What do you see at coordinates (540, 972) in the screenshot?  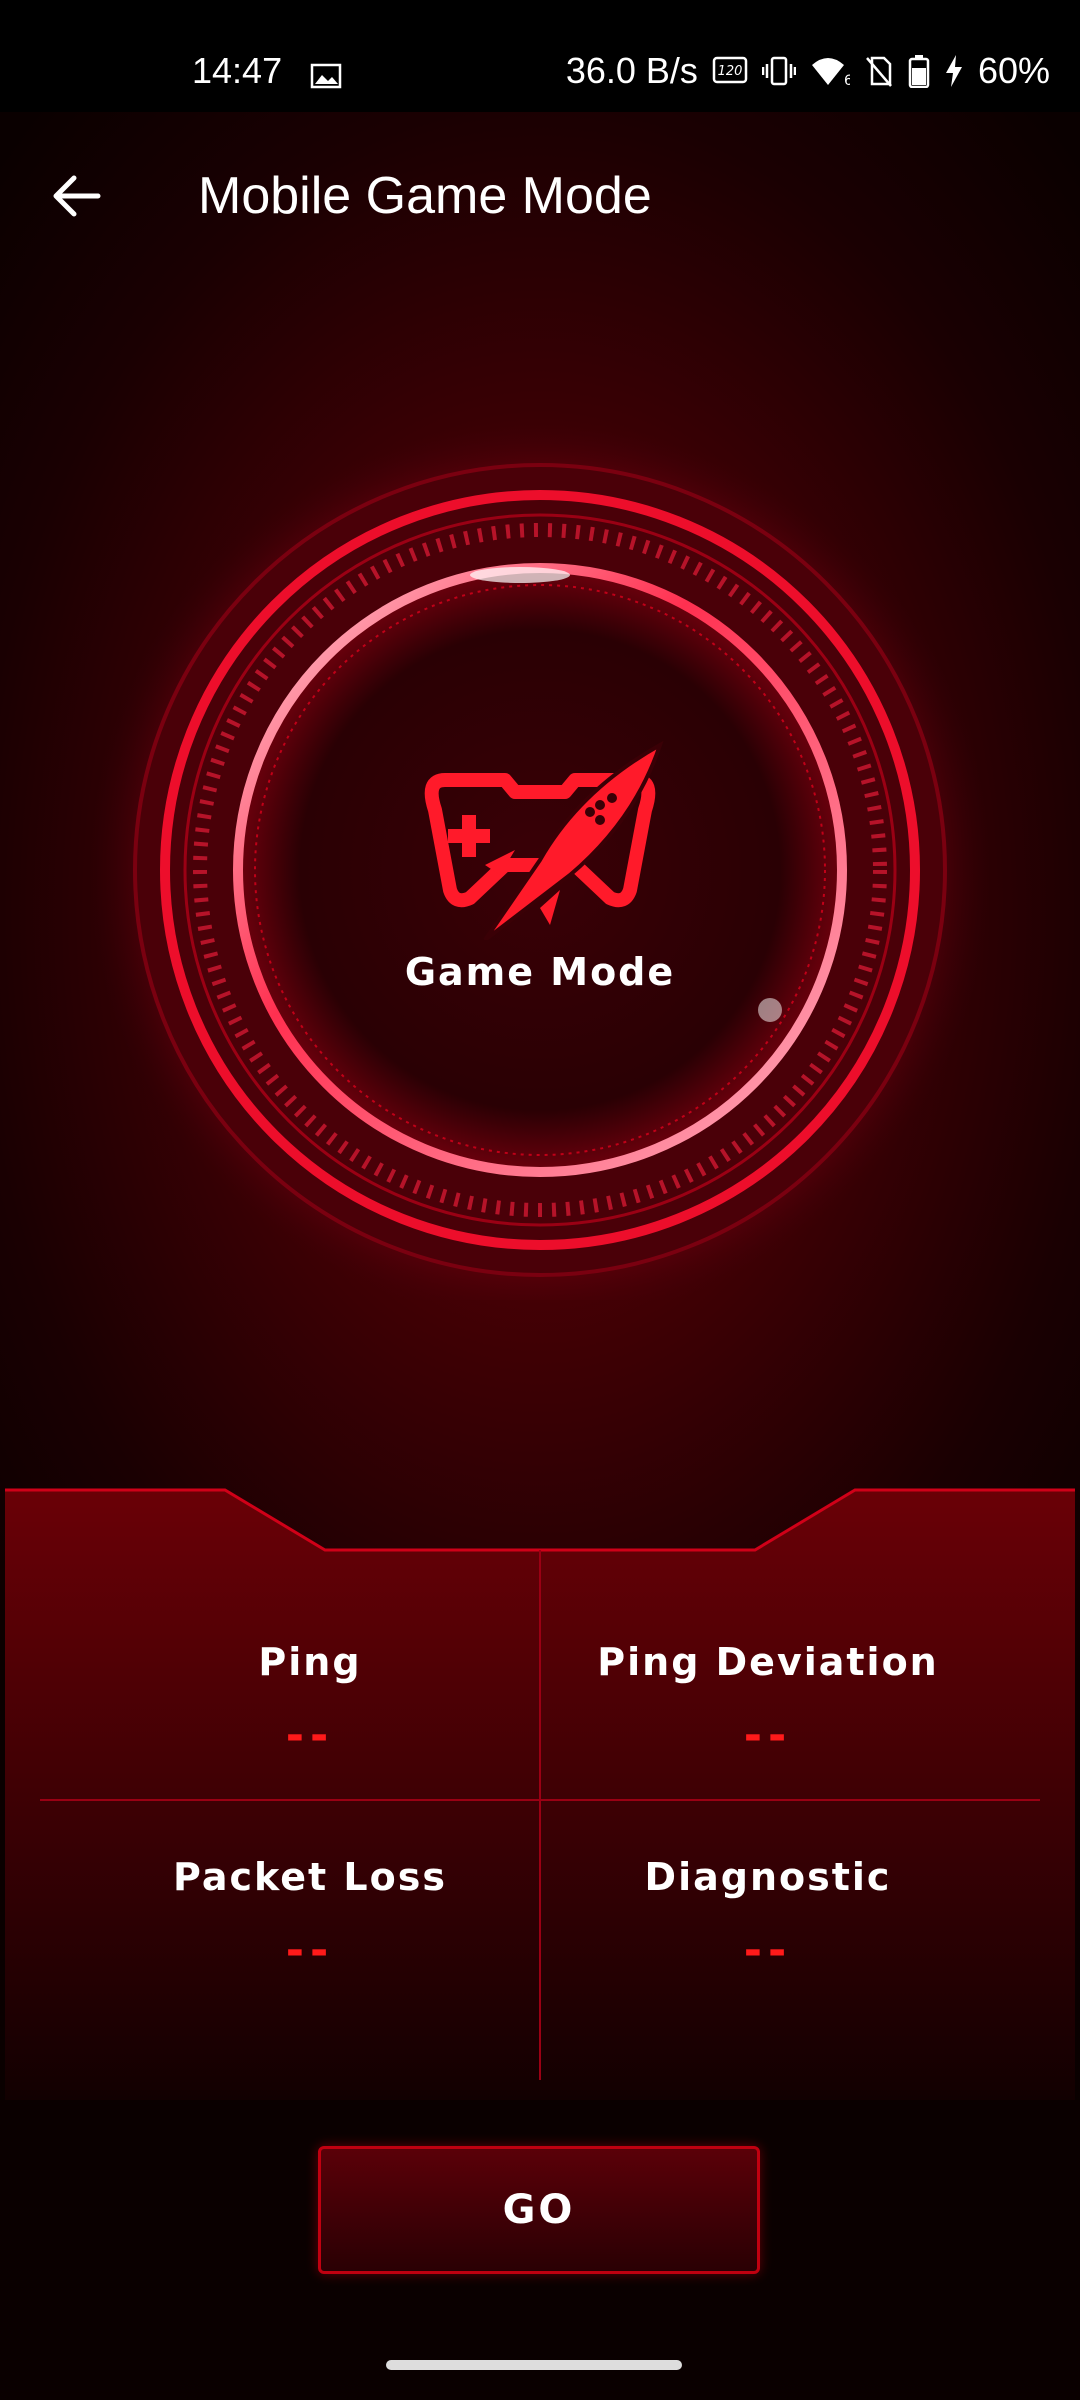 I see `game-mode-label: Game Mode` at bounding box center [540, 972].